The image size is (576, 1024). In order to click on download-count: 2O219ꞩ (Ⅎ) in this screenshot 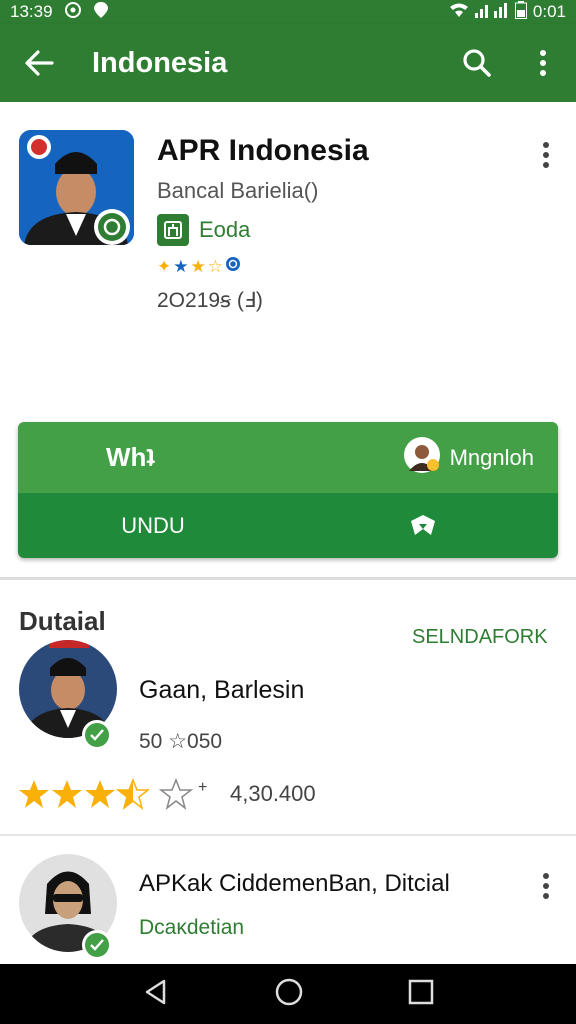, I will do `click(210, 300)`.